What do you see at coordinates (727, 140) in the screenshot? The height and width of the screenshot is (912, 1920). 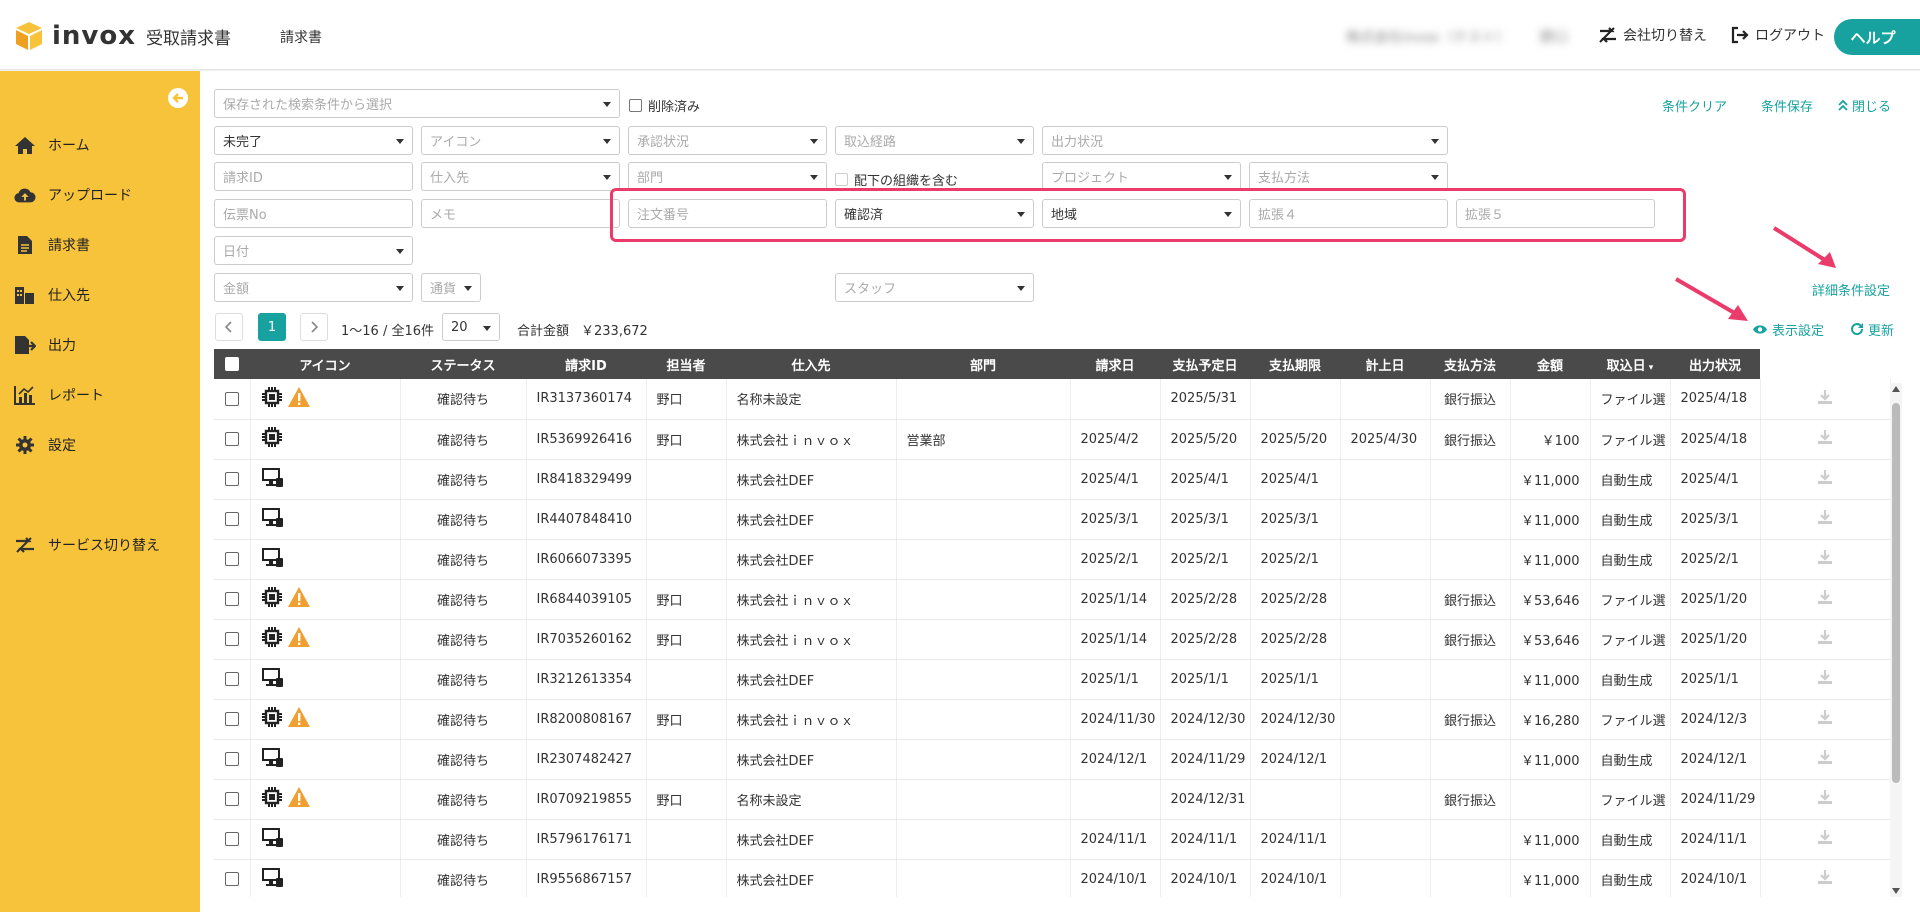 I see `approval-select: 承認状況` at bounding box center [727, 140].